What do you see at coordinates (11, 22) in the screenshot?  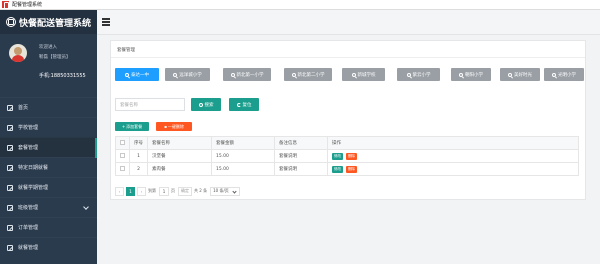 I see `brand-logo-icon` at bounding box center [11, 22].